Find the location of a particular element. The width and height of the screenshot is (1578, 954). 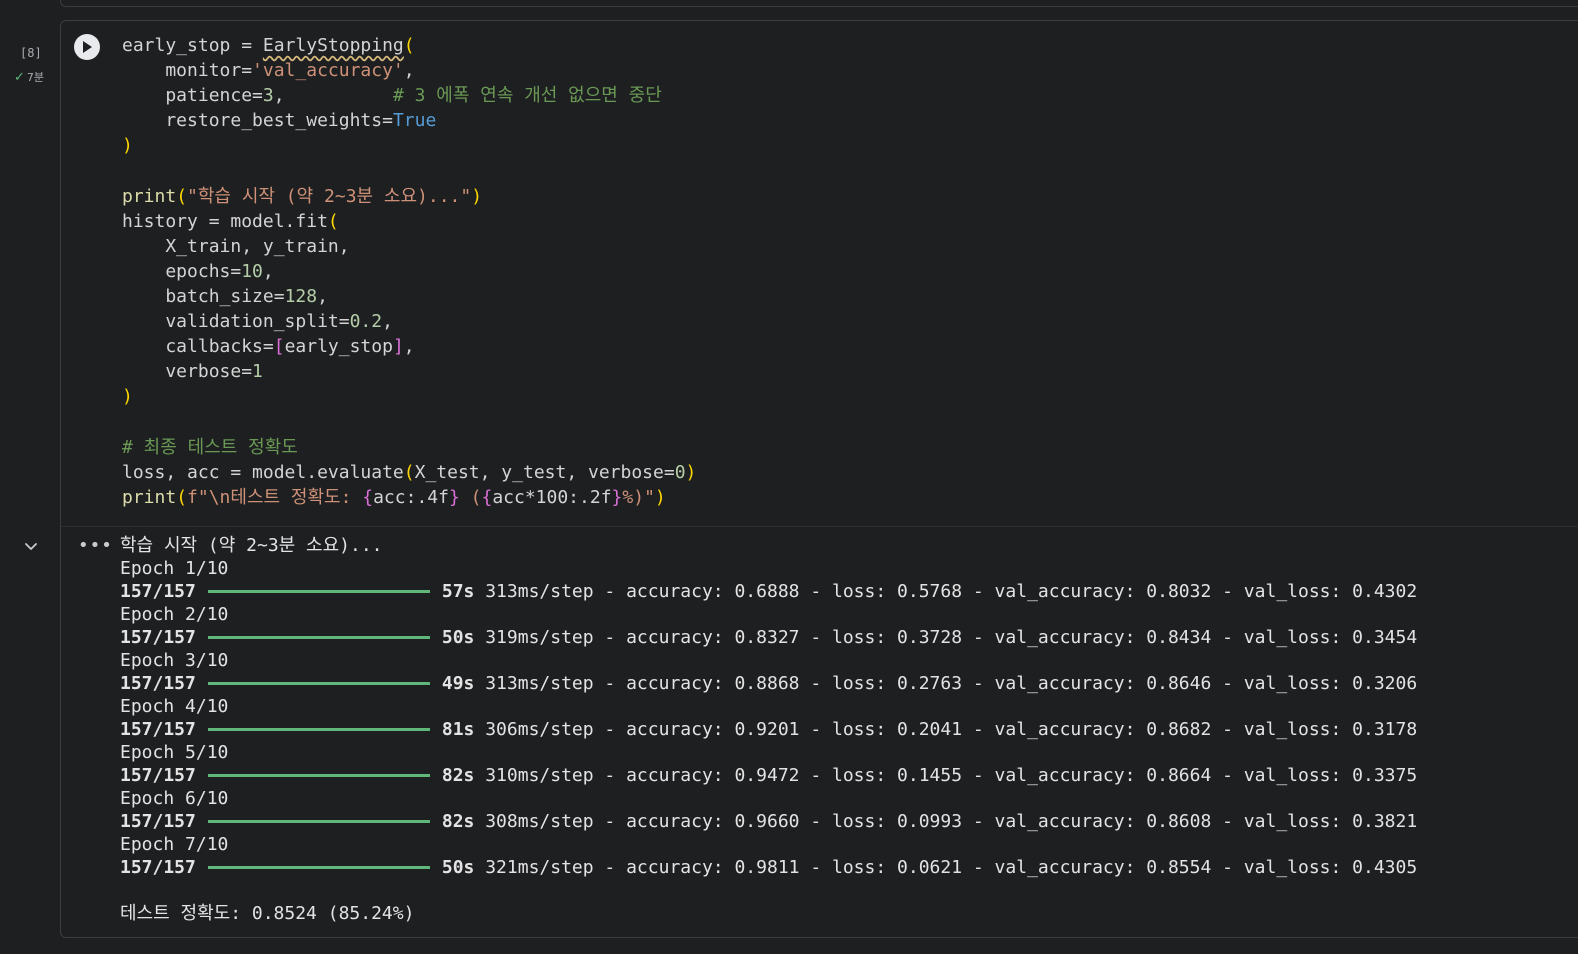

test-accuracy-result: 테스트 정확도: 0.8524 (85.24%) is located at coordinates (267, 913).